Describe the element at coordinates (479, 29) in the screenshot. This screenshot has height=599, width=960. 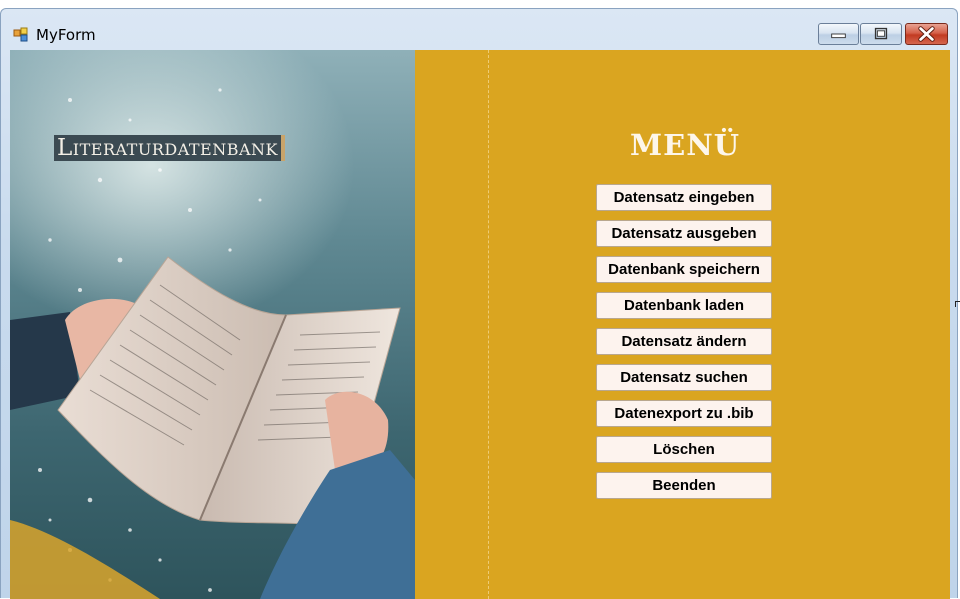
I see `title-bar: MyForm` at that location.